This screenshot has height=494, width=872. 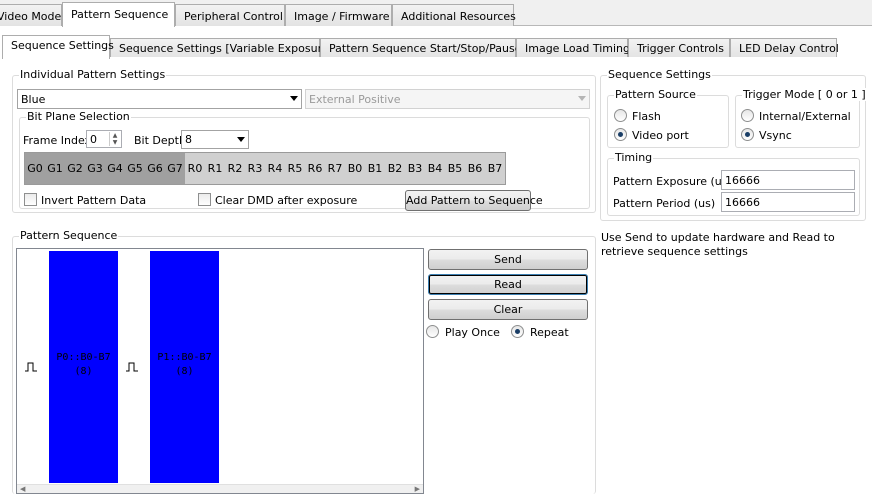 I want to click on tab-sequence-settings: Sequence Settings, so click(x=58, y=47).